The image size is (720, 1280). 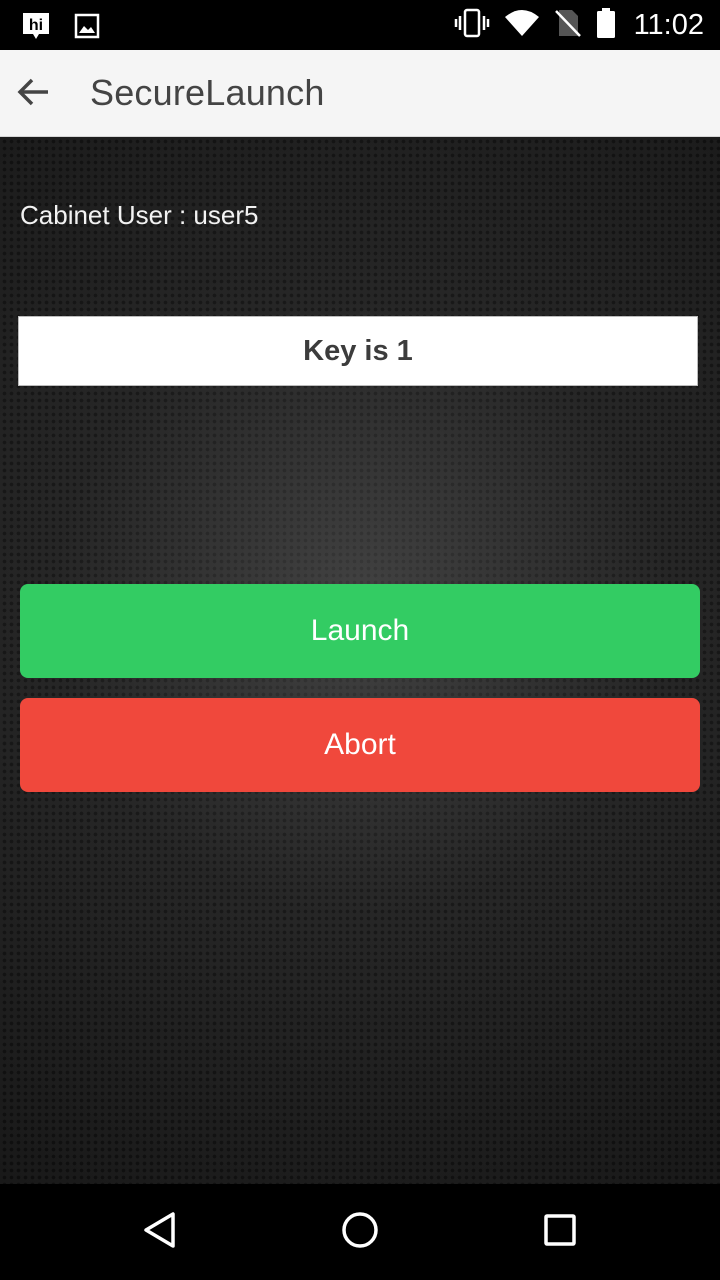 I want to click on wifi-icon, so click(x=522, y=25).